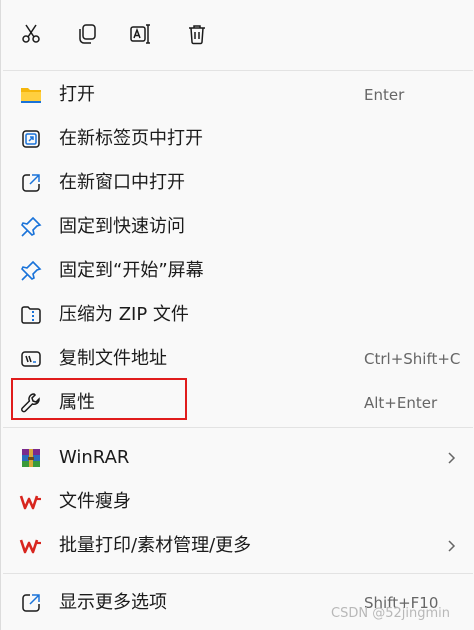 This screenshot has width=474, height=630. Describe the element at coordinates (95, 501) in the screenshot. I see `menu-item-label: 文件瘦身` at that location.